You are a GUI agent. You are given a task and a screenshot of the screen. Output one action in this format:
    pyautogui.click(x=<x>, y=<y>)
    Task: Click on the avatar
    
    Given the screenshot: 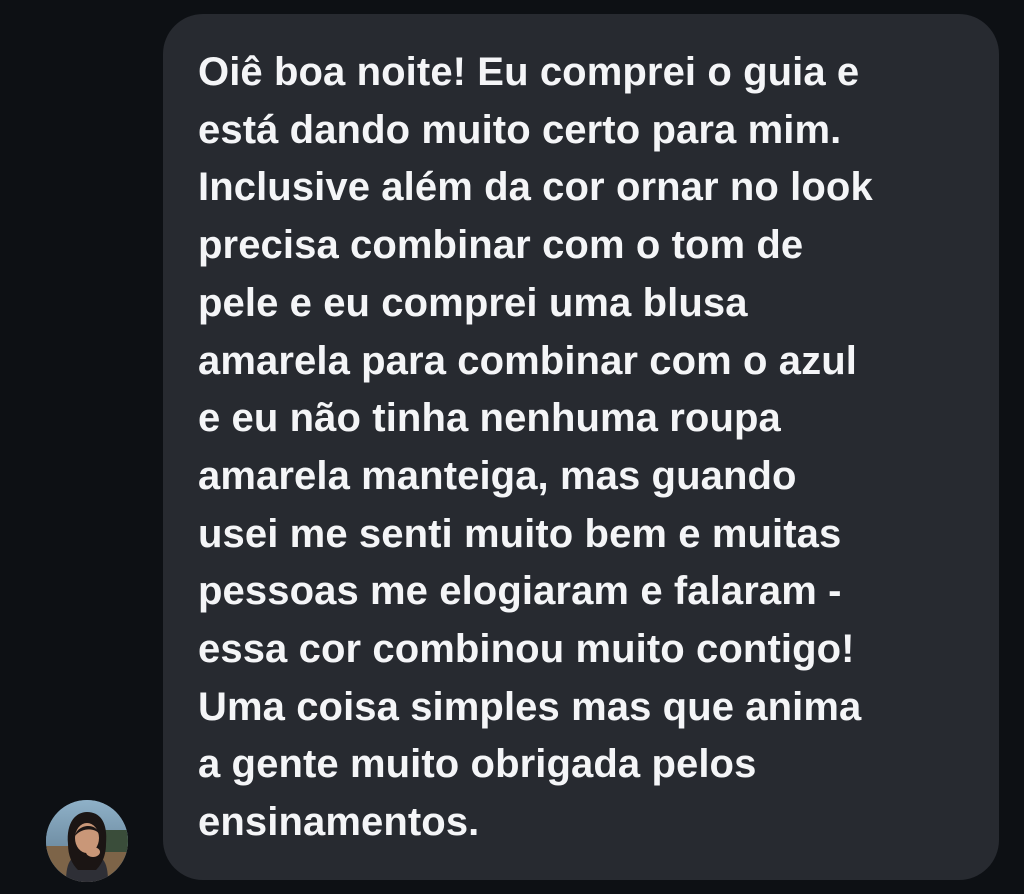 What is the action you would take?
    pyautogui.click(x=87, y=841)
    